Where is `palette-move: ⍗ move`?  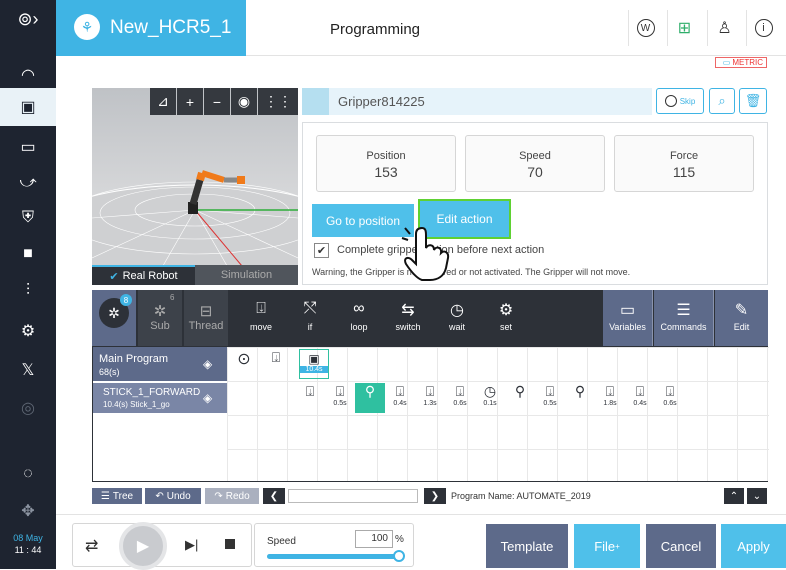 palette-move: ⍗ move is located at coordinates (261, 318).